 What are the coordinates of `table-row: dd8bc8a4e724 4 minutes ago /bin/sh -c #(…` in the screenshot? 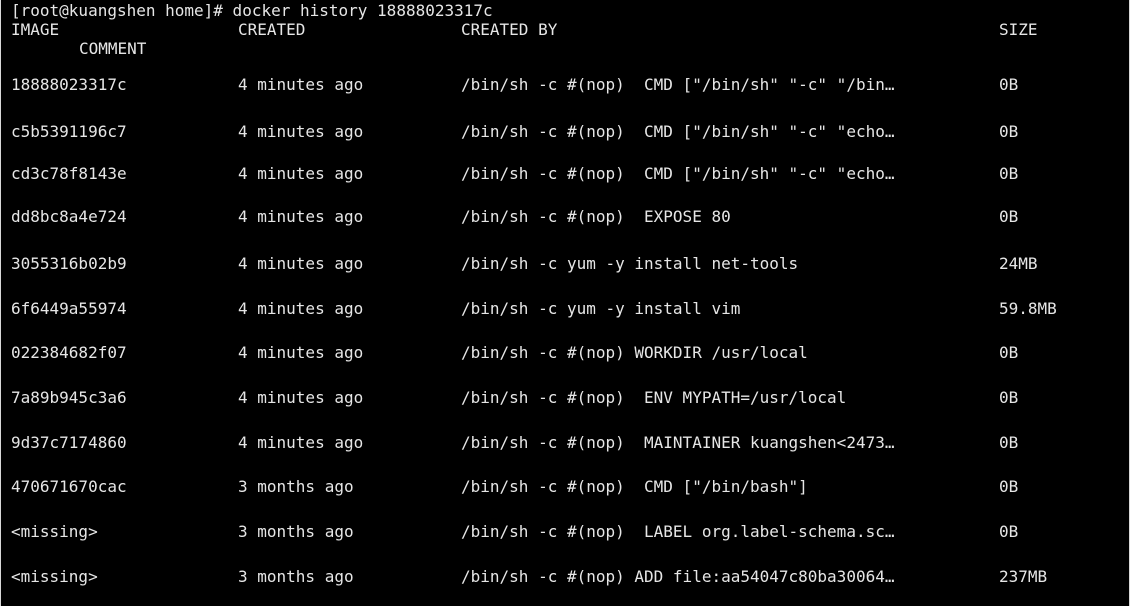 It's located at (565, 217).